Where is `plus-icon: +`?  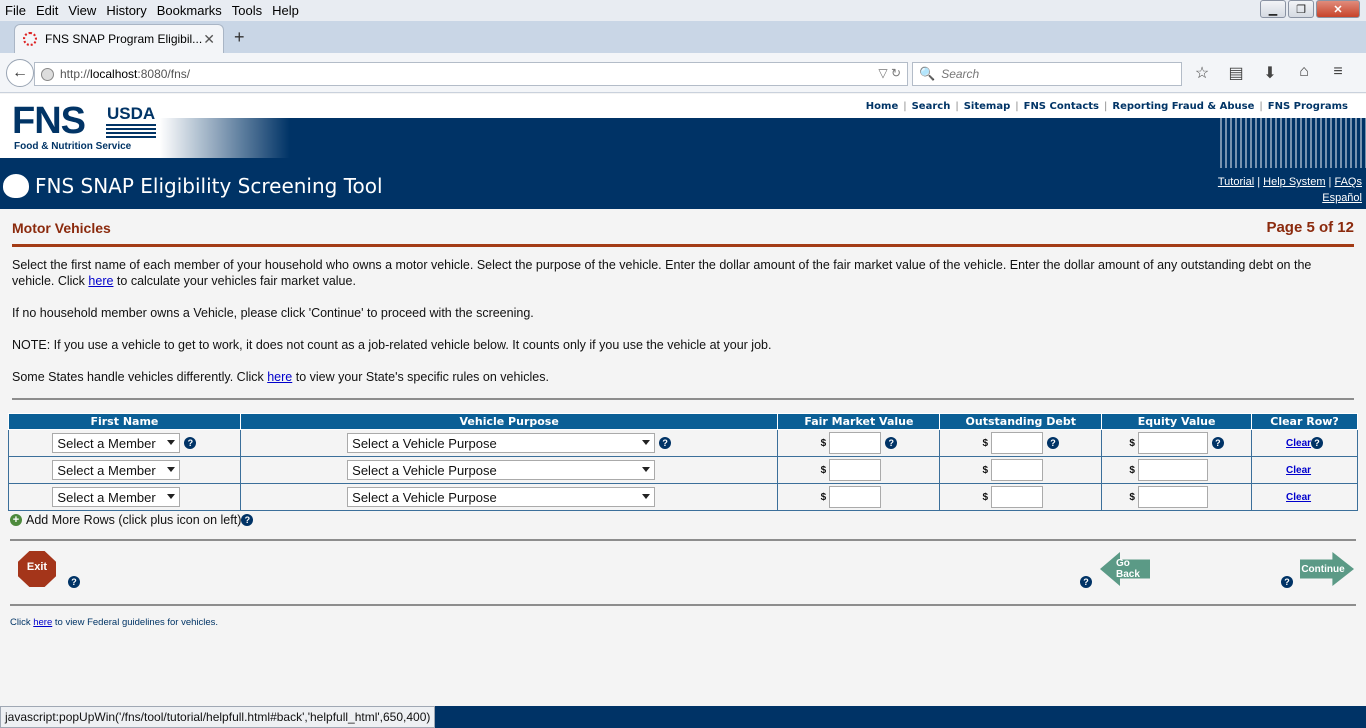 plus-icon: + is located at coordinates (16, 520).